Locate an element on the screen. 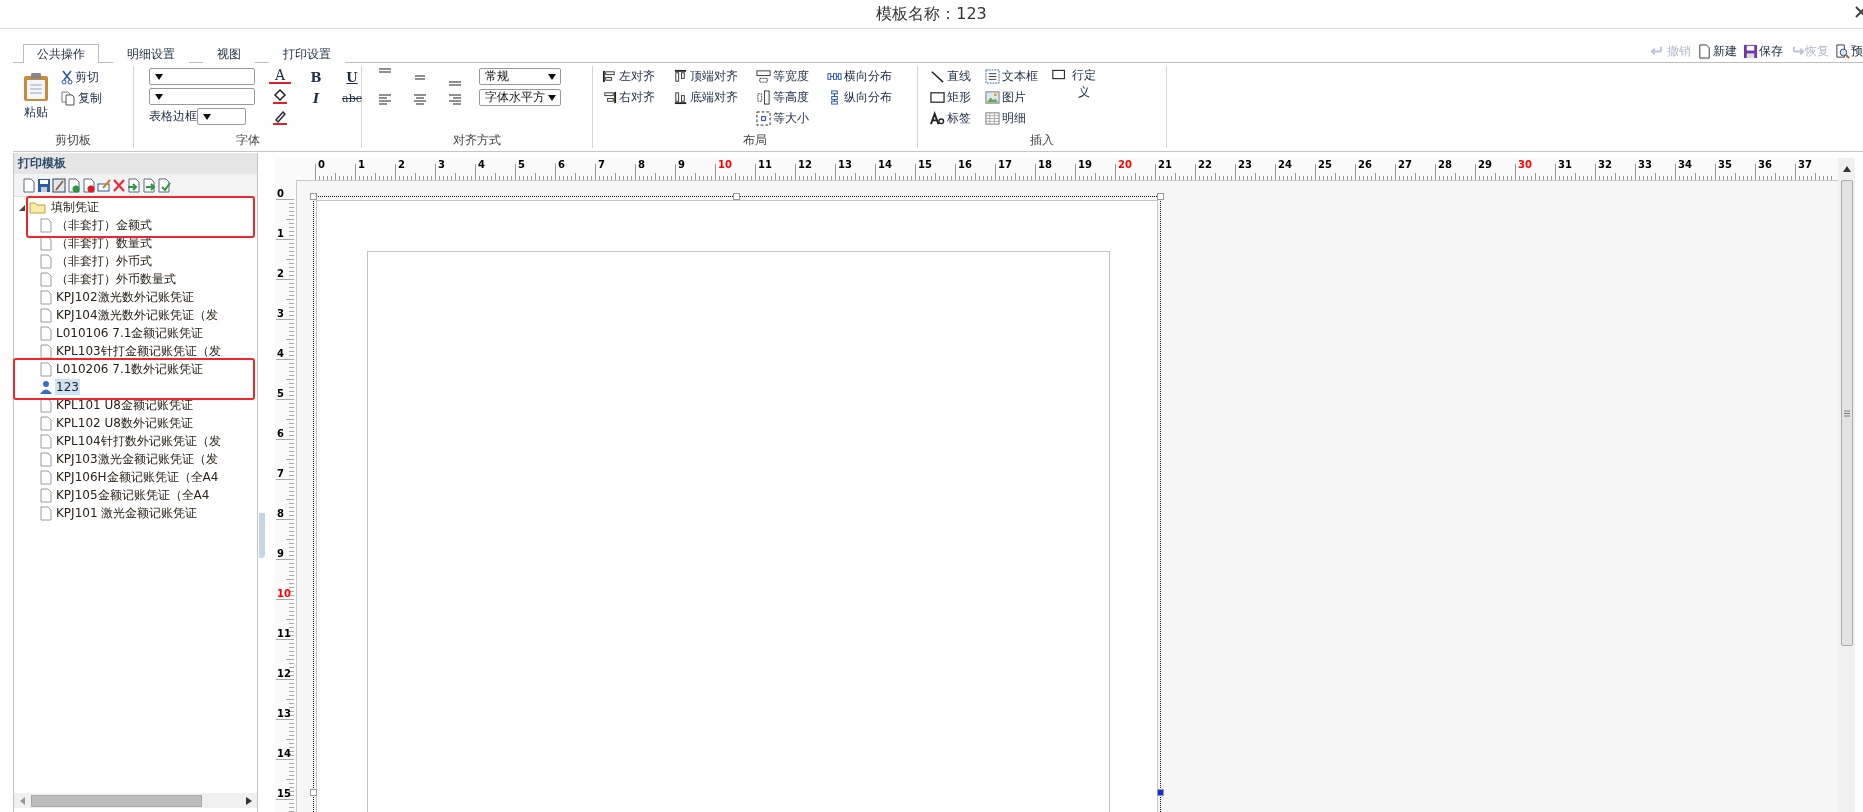 The height and width of the screenshot is (812, 1863). tree-item: KPJ101 激光金额记账凭证 is located at coordinates (127, 513).